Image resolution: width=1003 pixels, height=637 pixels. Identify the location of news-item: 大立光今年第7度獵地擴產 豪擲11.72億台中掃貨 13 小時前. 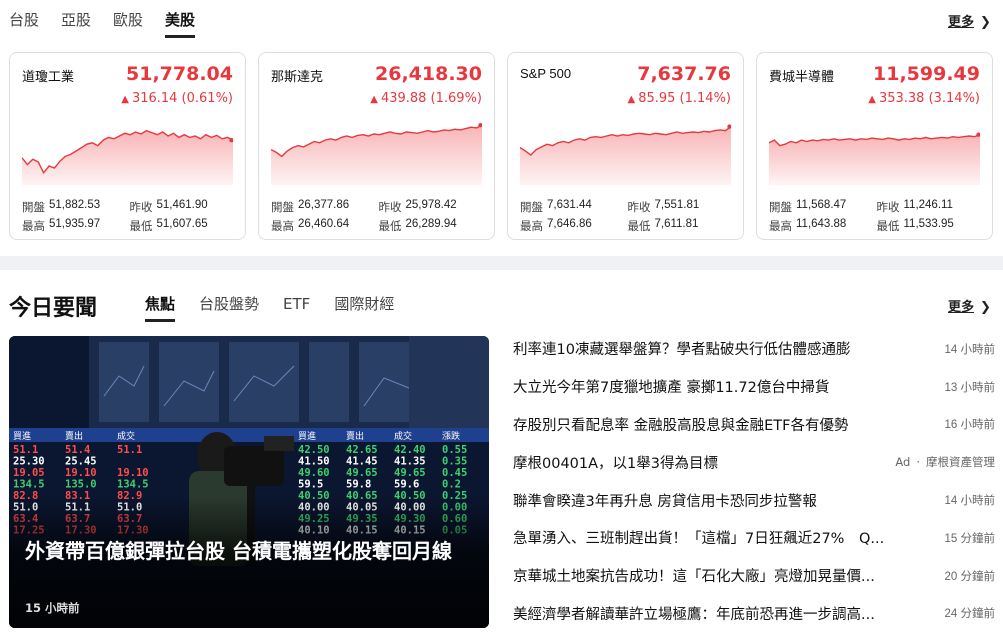
(754, 387).